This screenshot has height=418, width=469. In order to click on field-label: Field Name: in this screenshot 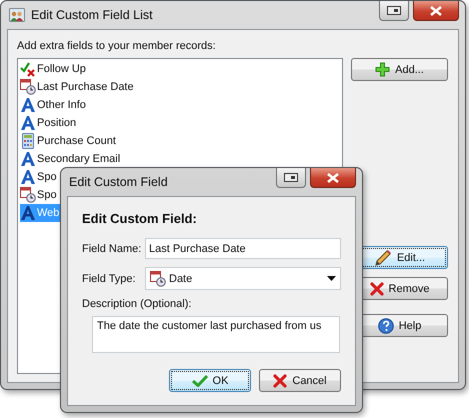, I will do `click(112, 248)`.